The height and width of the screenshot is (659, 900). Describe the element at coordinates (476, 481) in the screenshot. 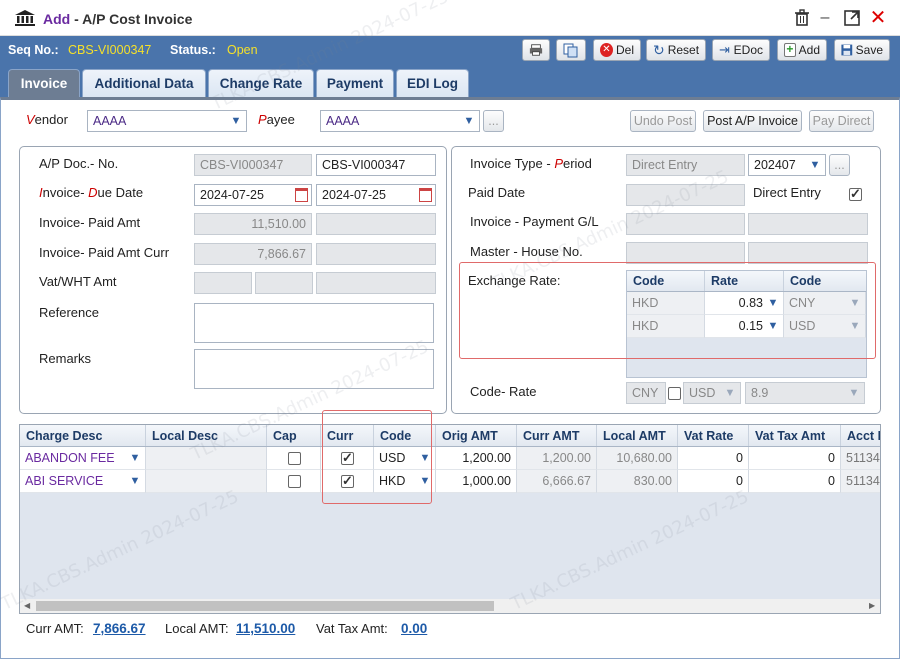

I see `row-orig-amt: 1,000.00` at that location.